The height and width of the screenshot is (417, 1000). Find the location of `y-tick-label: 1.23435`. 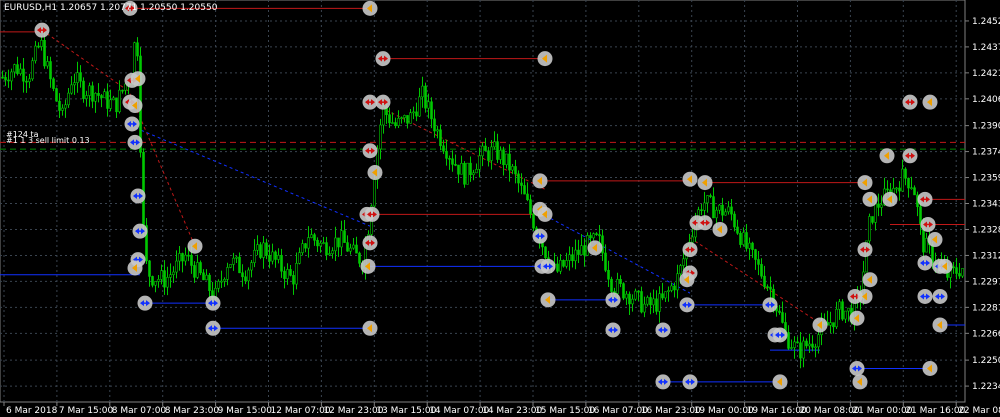

y-tick-label: 1.23435 is located at coordinates (986, 205).